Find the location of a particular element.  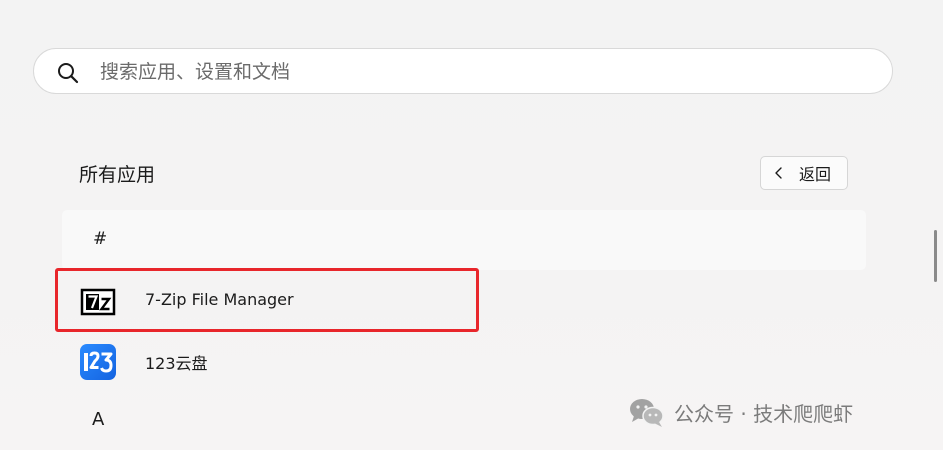

scrollbar-thumb is located at coordinates (935, 256).